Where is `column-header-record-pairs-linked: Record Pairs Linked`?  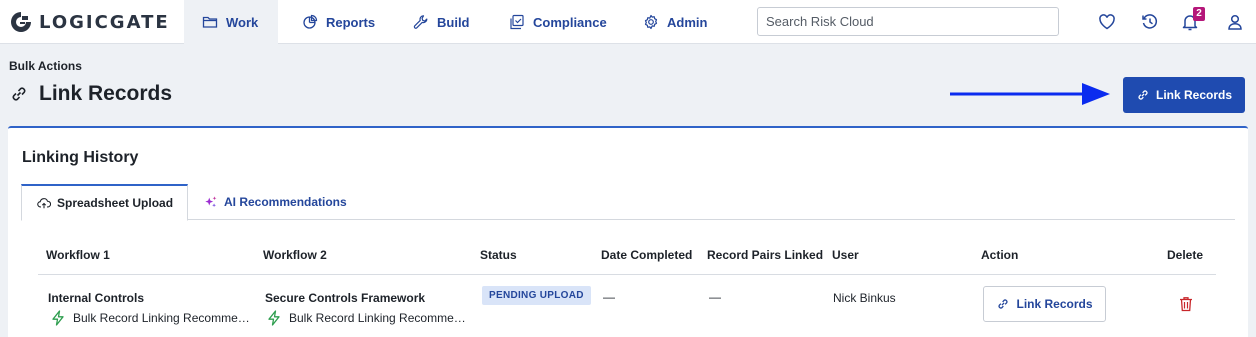 column-header-record-pairs-linked: Record Pairs Linked is located at coordinates (765, 255).